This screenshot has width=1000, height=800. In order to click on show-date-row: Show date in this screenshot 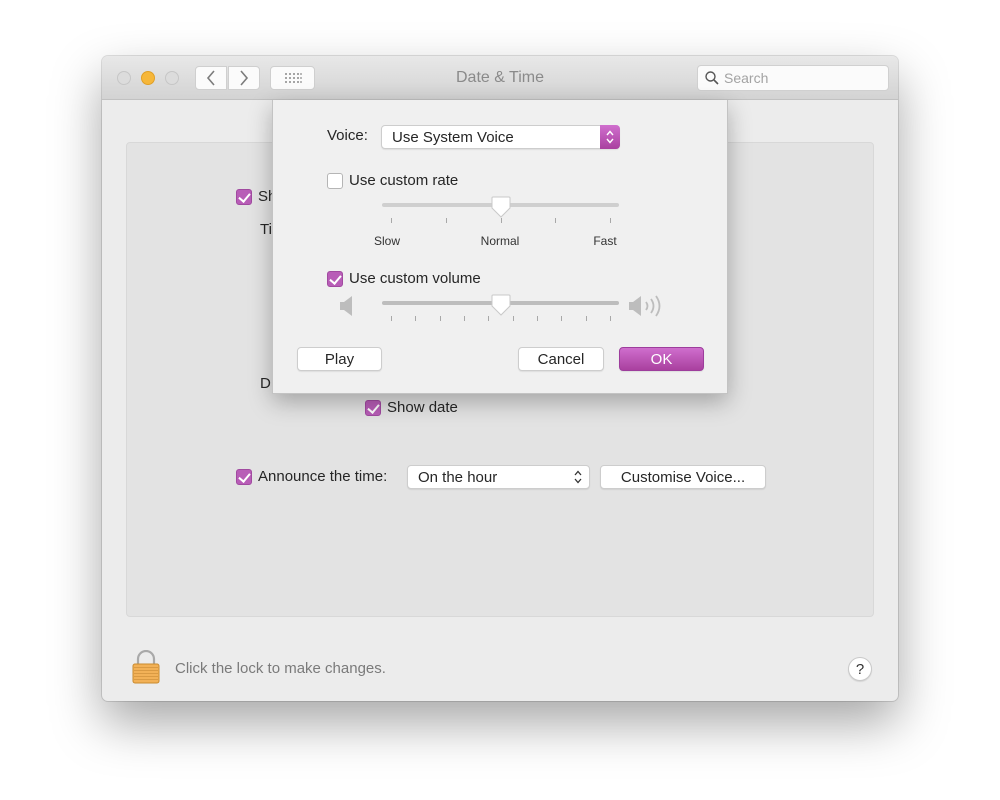, I will do `click(411, 407)`.